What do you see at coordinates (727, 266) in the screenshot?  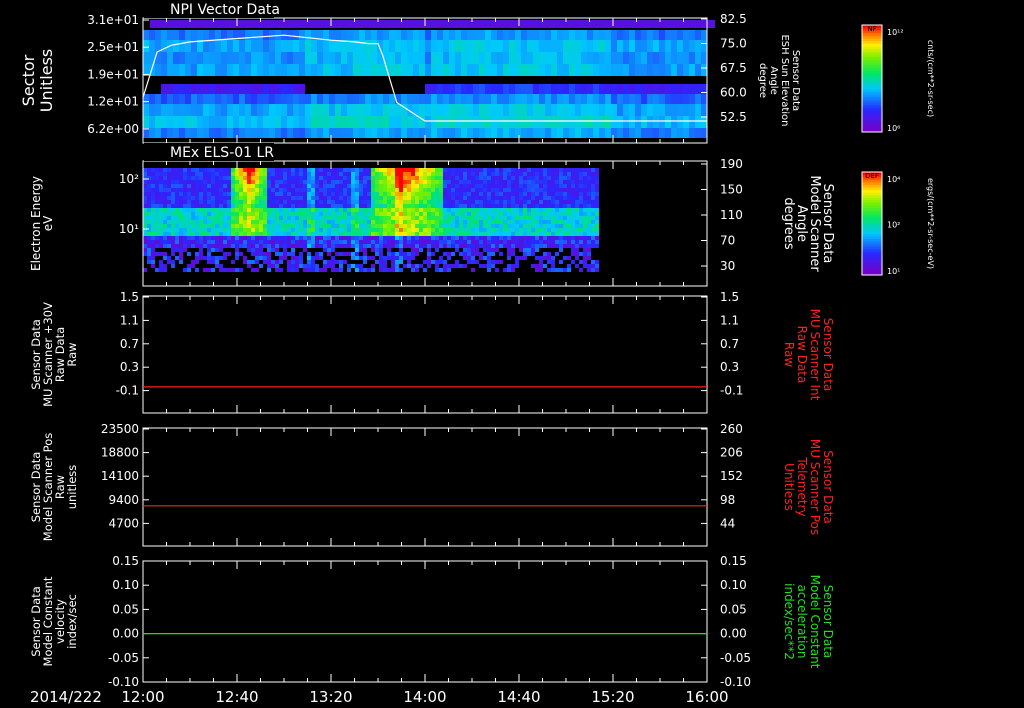 I see `y-tick-label: 30` at bounding box center [727, 266].